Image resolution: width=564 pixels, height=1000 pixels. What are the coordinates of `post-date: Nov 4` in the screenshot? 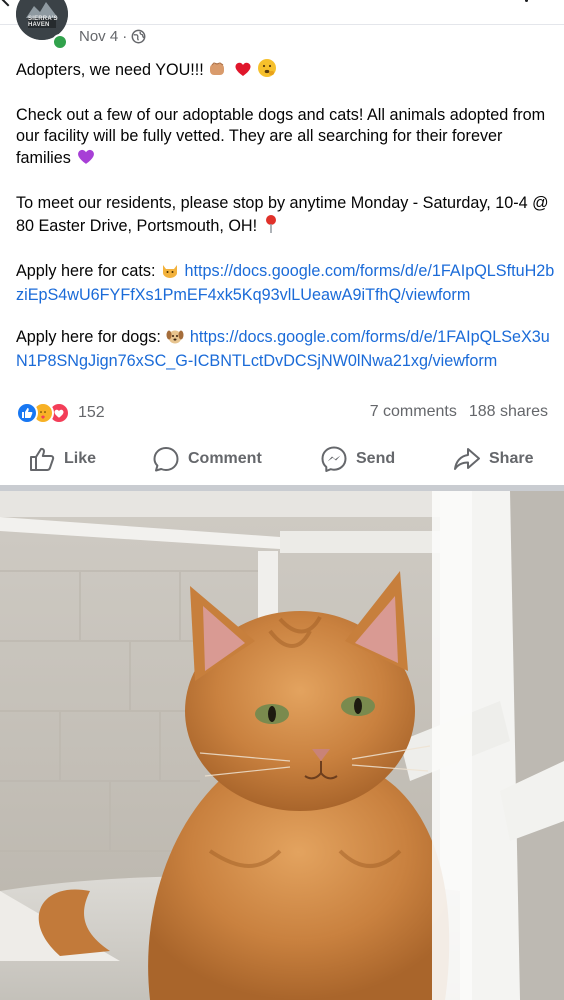 It's located at (98, 36).